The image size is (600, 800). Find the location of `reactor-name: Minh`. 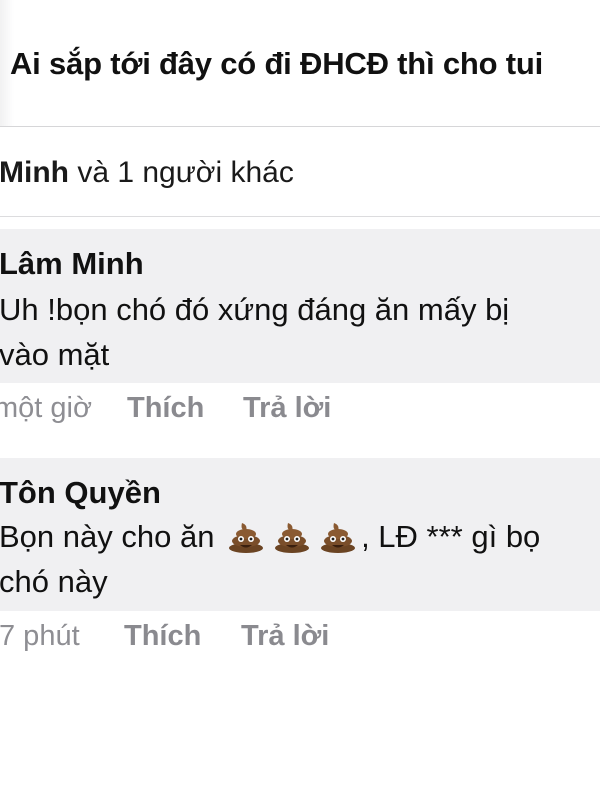

reactor-name: Minh is located at coordinates (34, 172).